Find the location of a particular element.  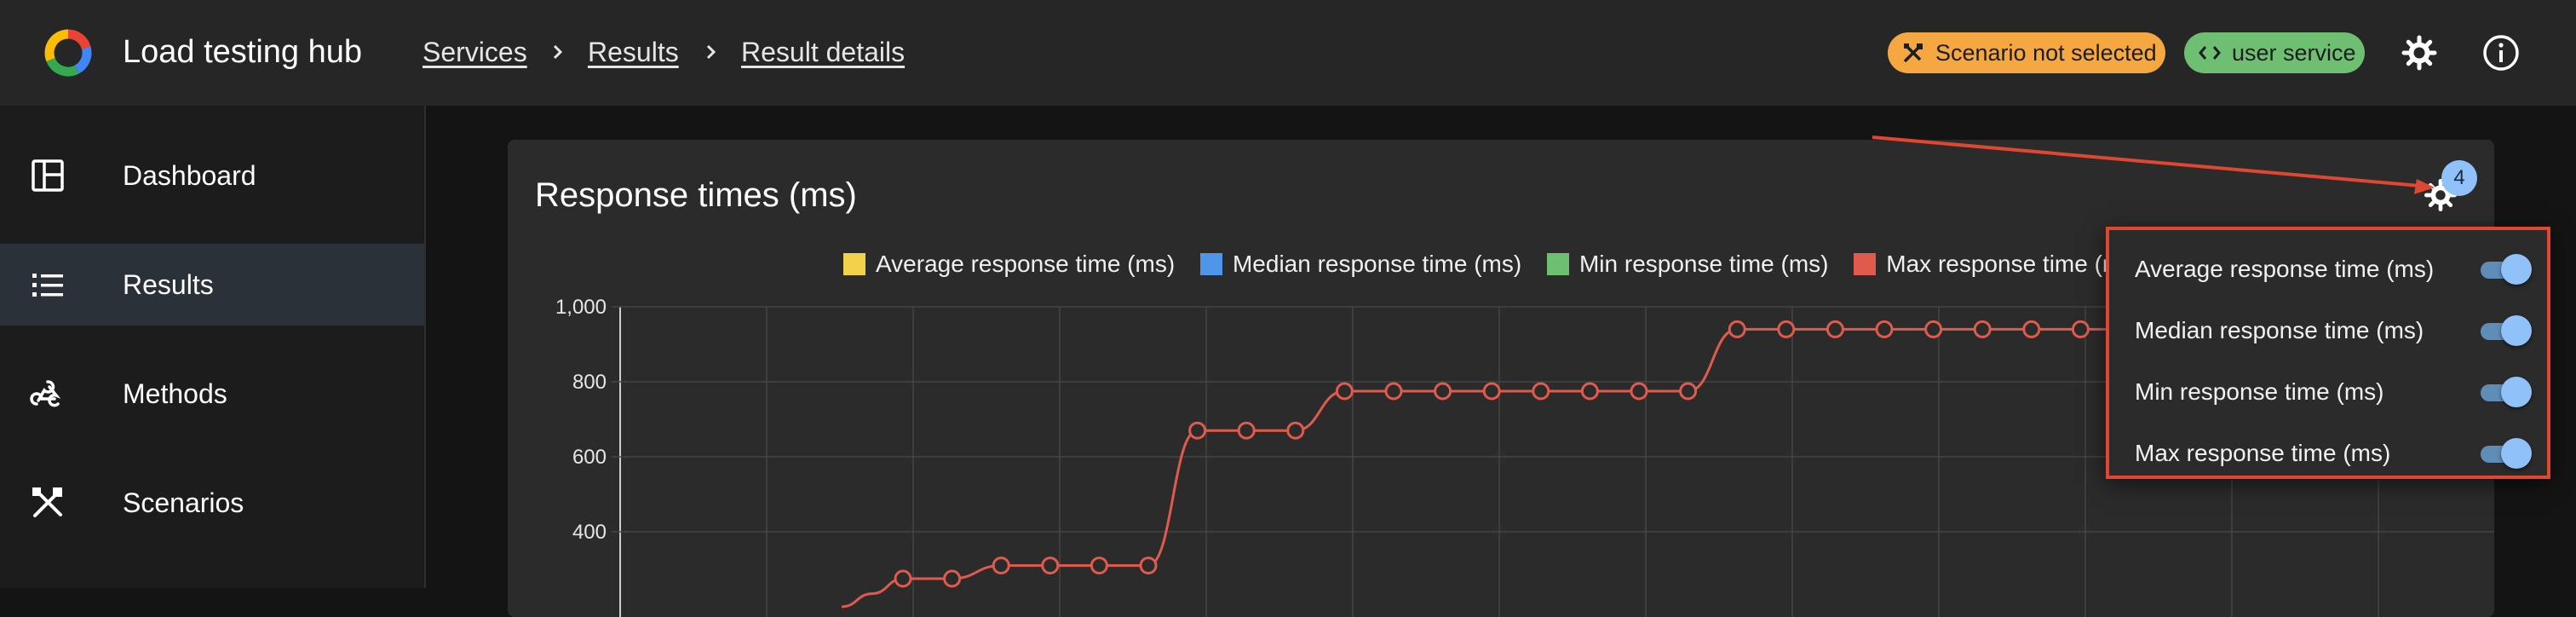

service-chip-label: user service is located at coordinates (2294, 53).